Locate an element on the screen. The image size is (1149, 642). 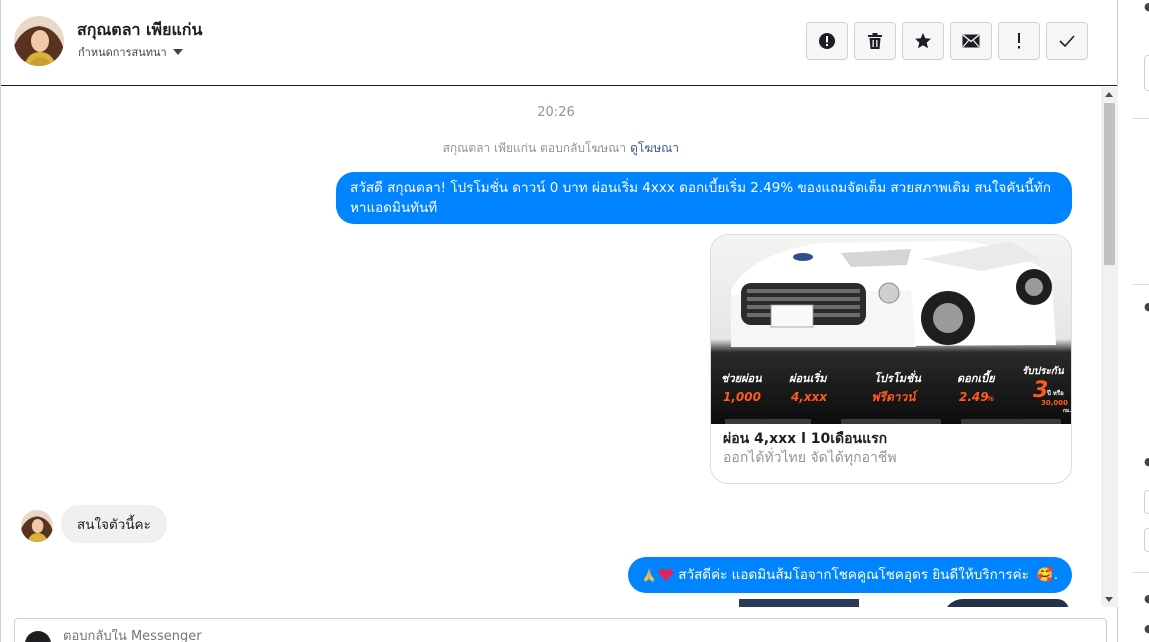
ad-card-subtitle: ออกได้ทั่วไทย จัดได้ทุกอาชีพ is located at coordinates (810, 458).